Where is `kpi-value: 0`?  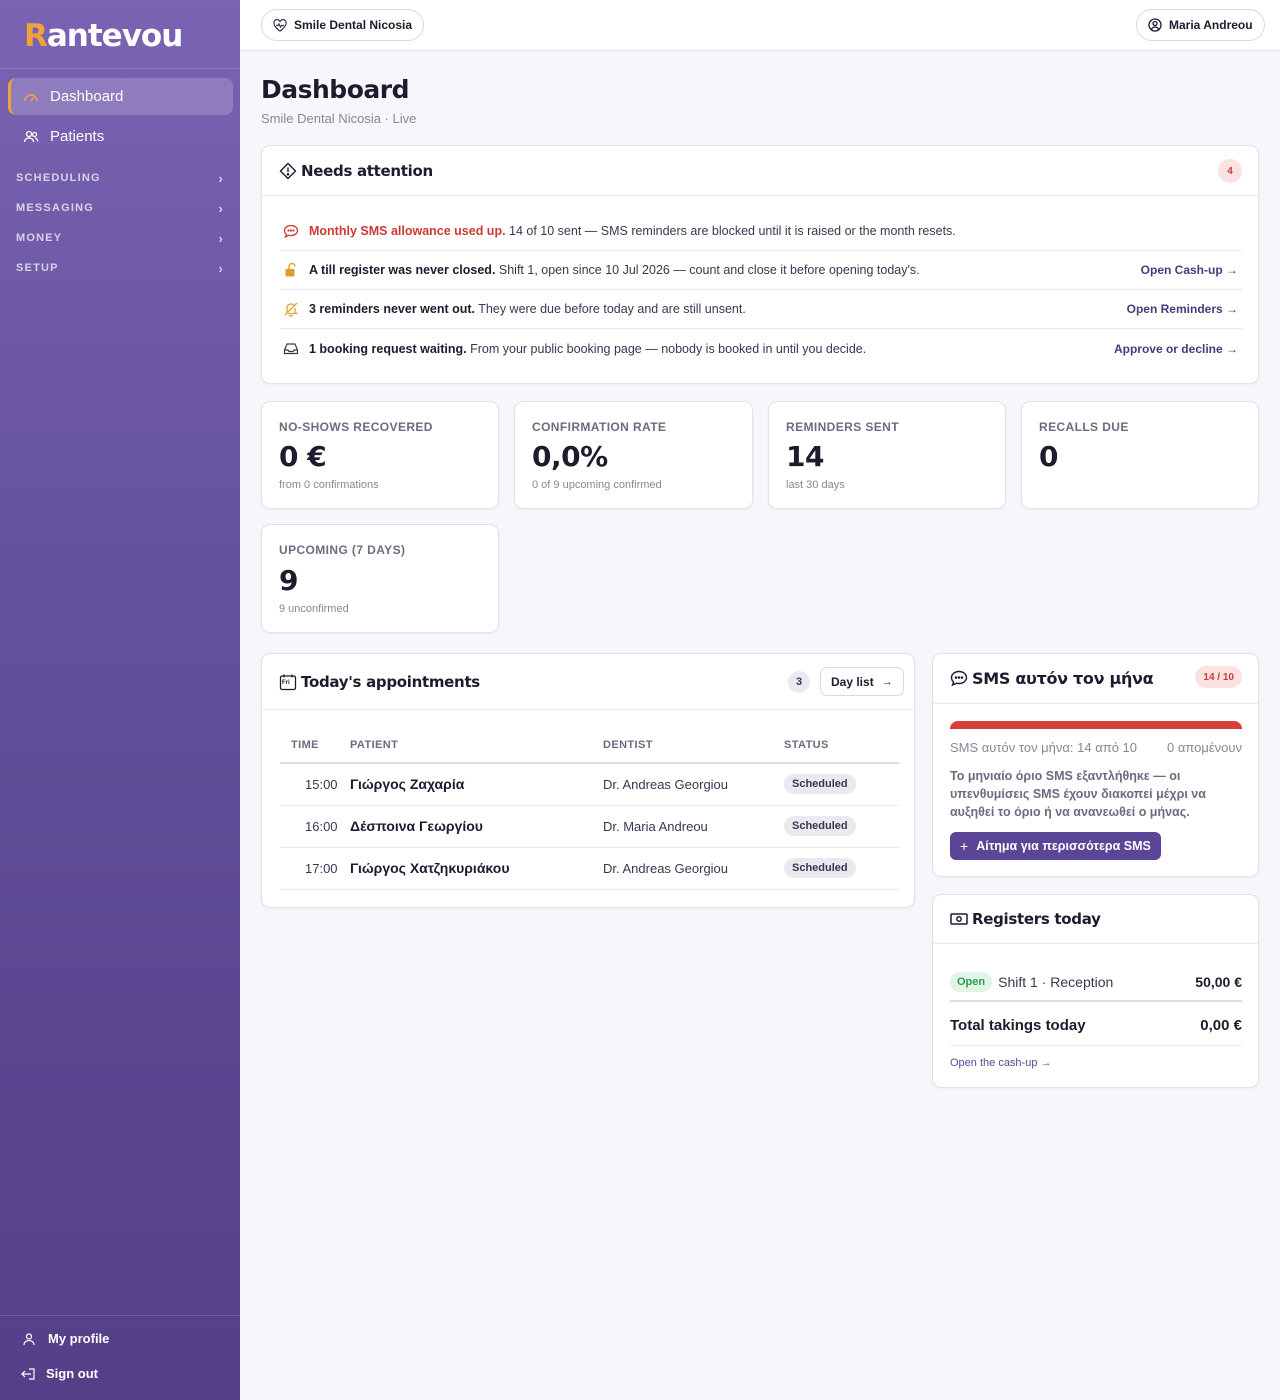 kpi-value: 0 is located at coordinates (1048, 456).